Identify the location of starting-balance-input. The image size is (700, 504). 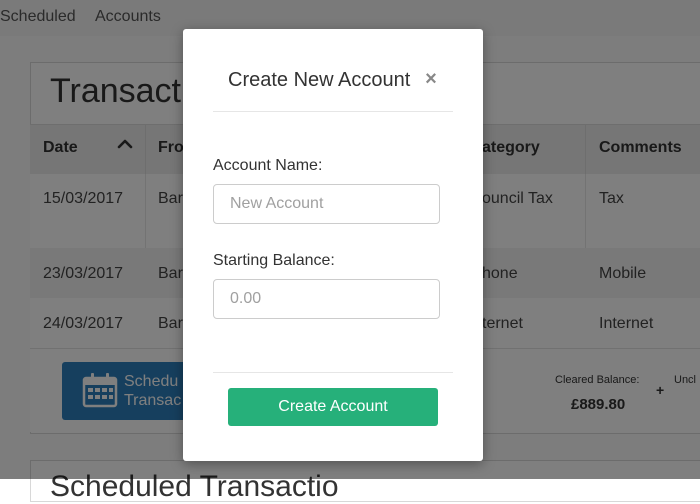
(326, 299).